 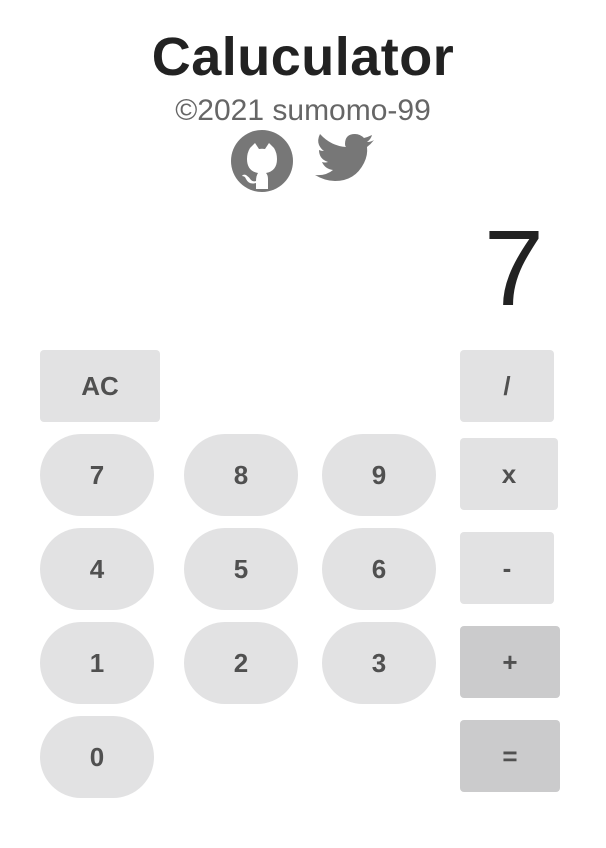 I want to click on subtract-button: -, so click(x=507, y=568).